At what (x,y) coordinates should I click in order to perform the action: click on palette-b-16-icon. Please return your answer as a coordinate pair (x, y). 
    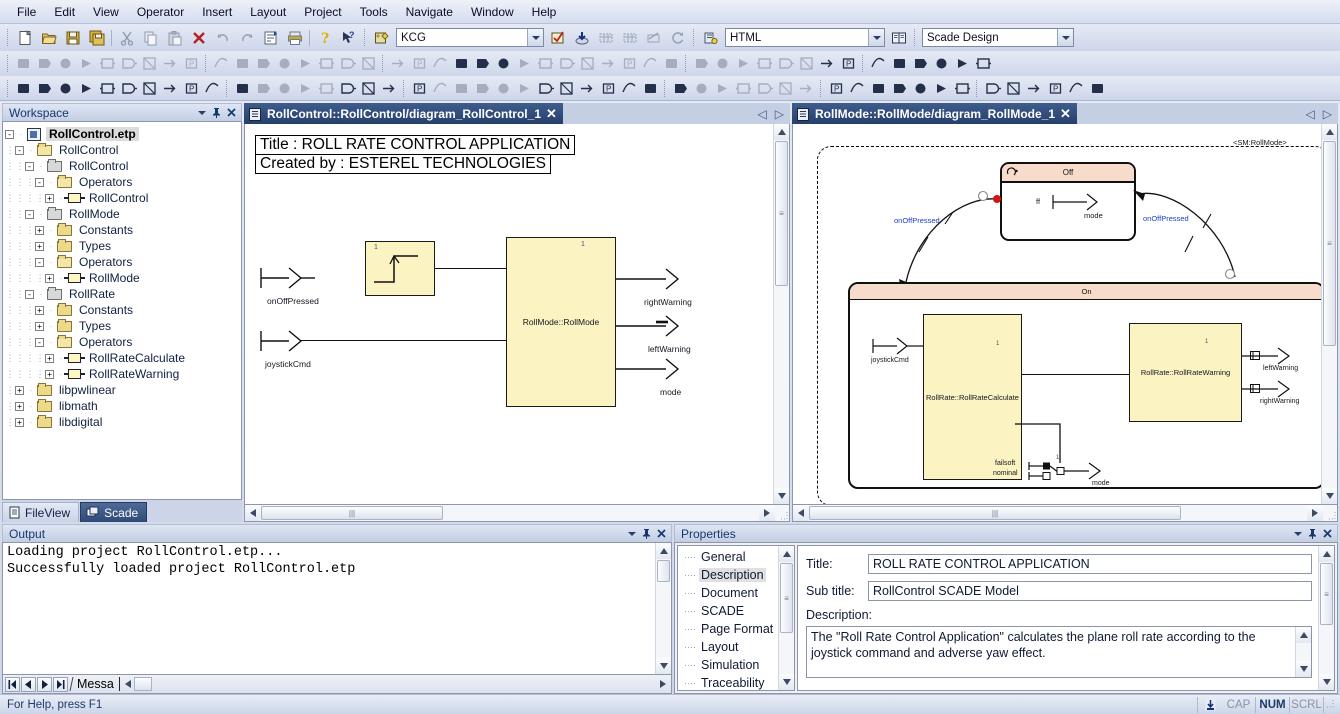
    Looking at the image, I should click on (347, 88).